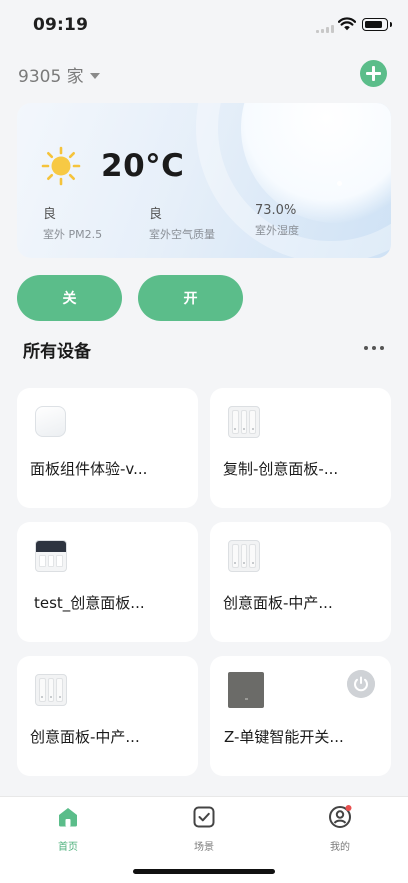  I want to click on tab-profile: 我的, so click(340, 829).